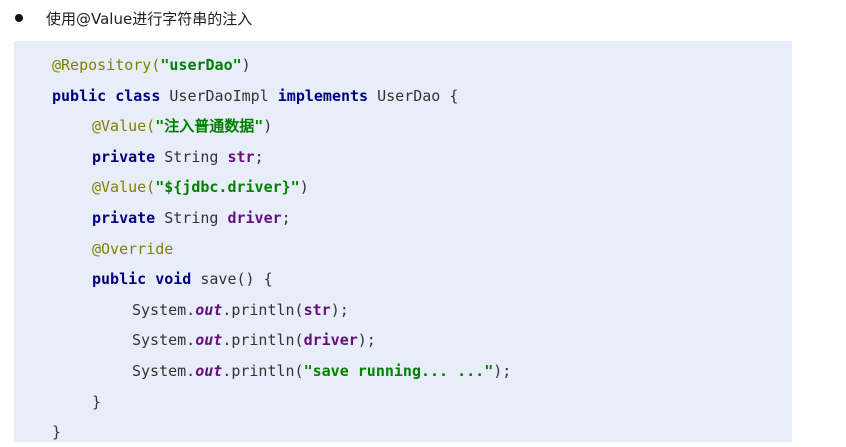 This screenshot has width=846, height=447. I want to click on code-token: public class, so click(106, 95).